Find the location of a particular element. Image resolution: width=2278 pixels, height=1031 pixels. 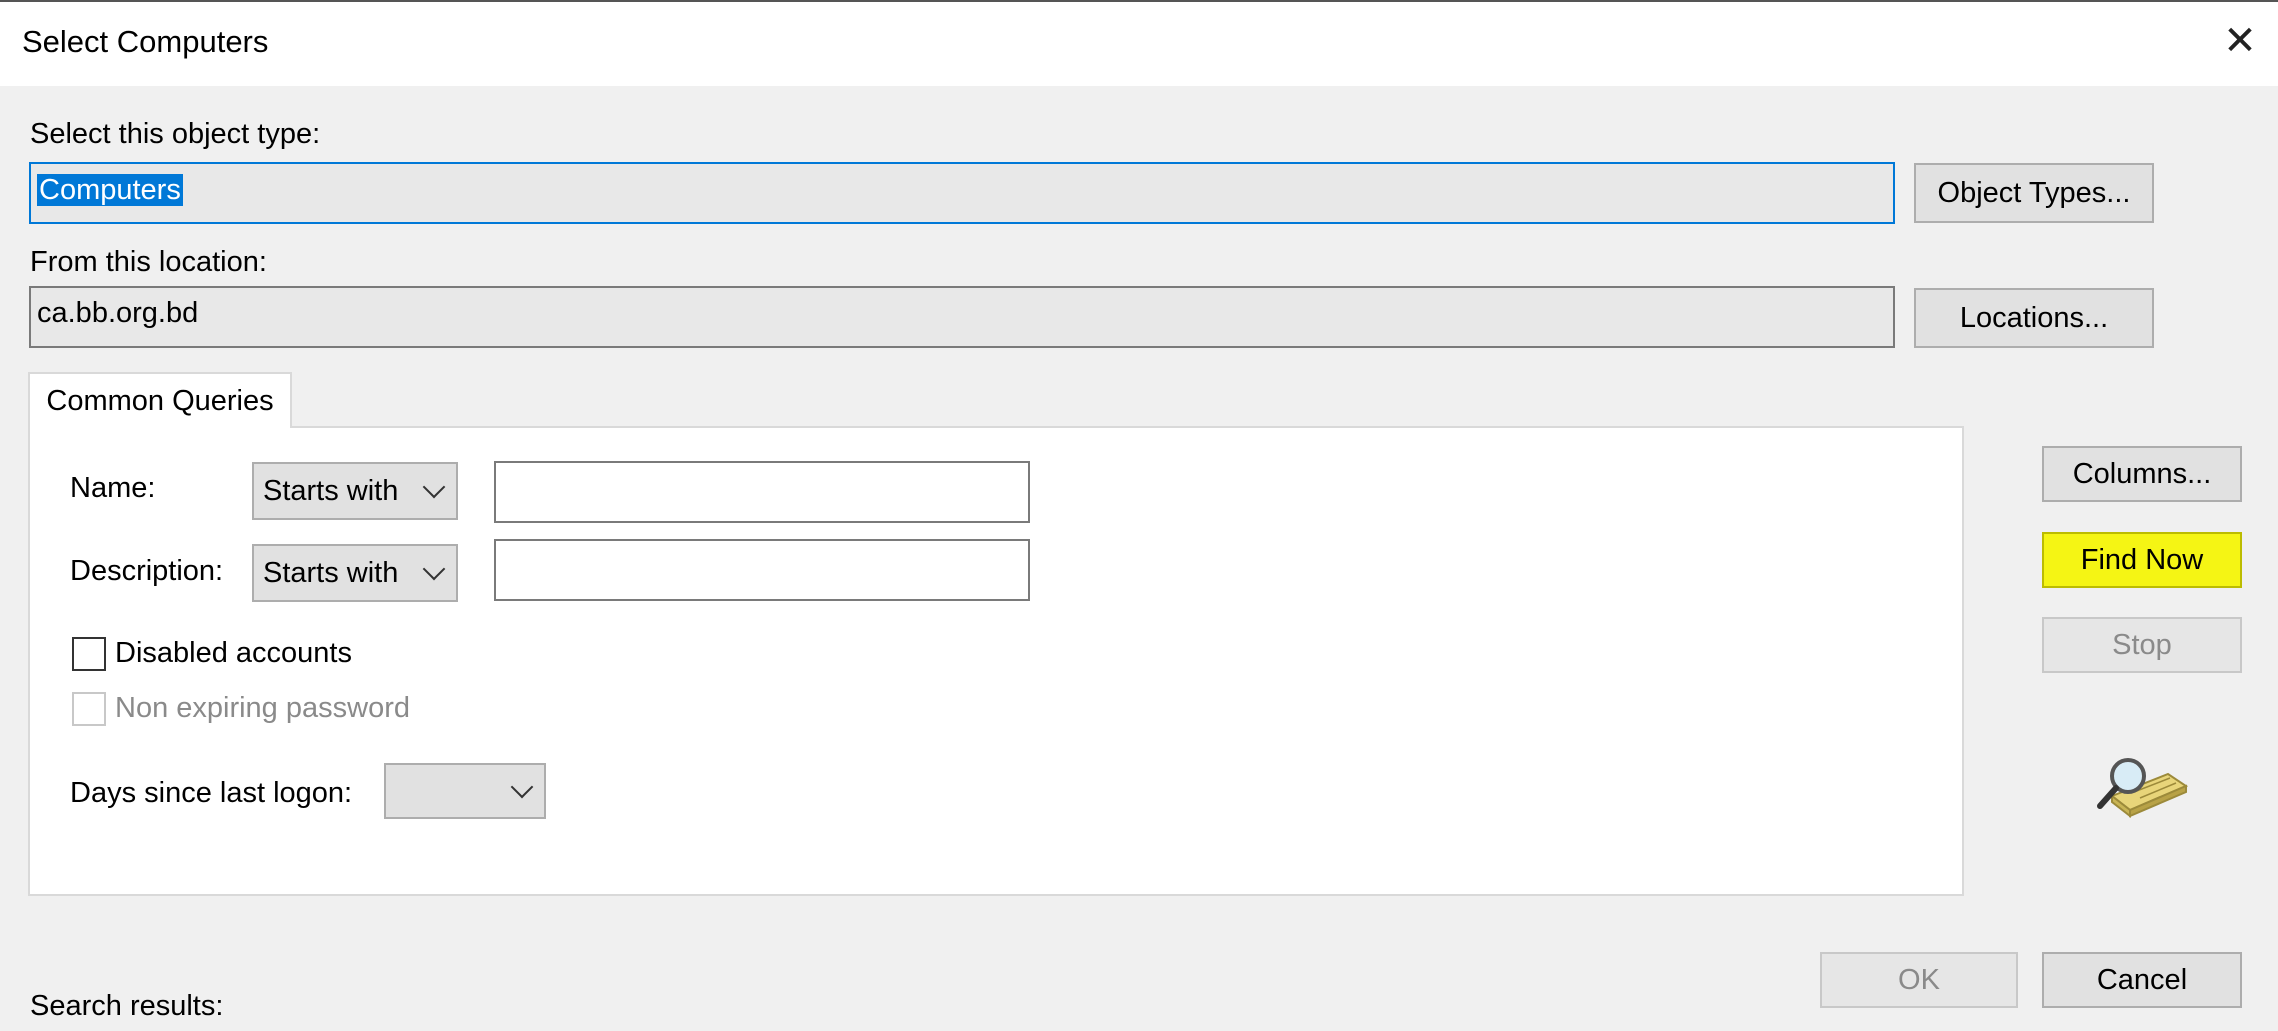

name-input is located at coordinates (762, 492).